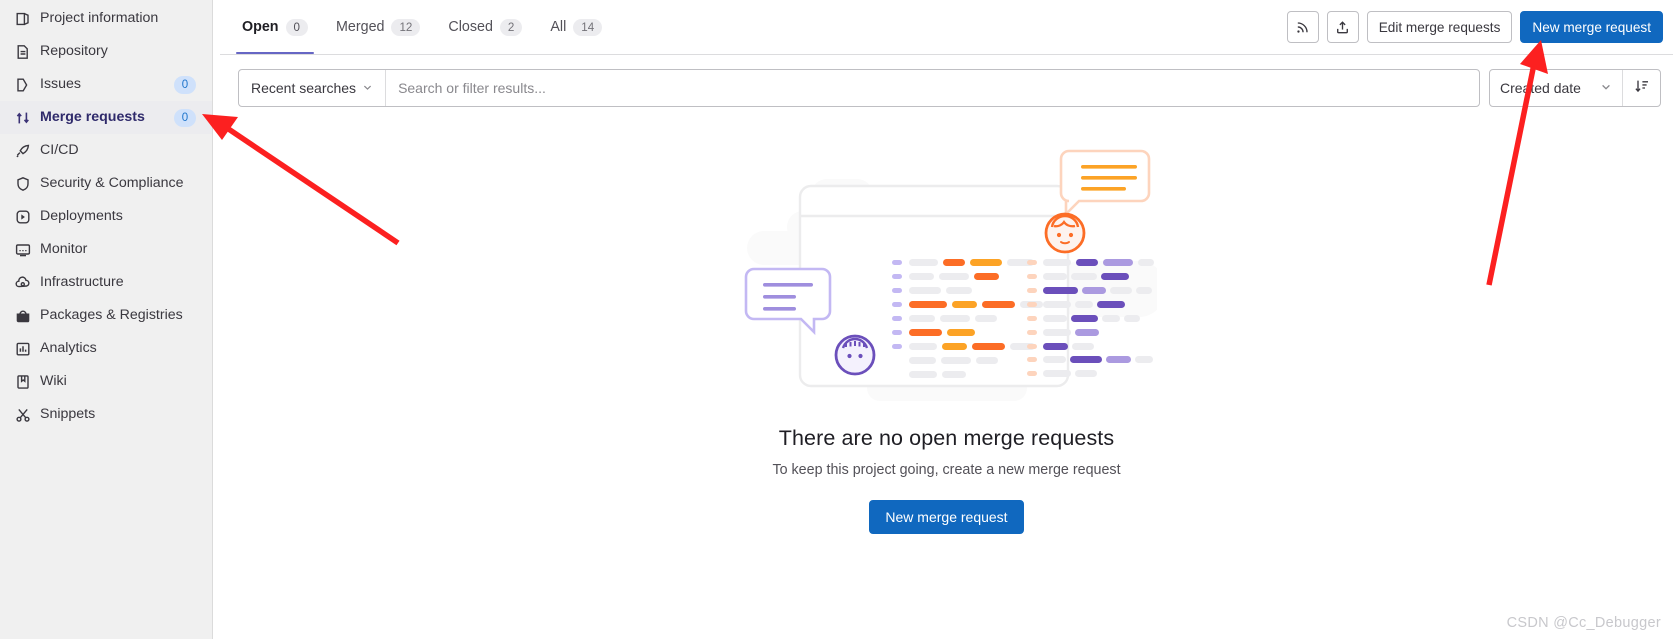 This screenshot has width=1673, height=639. Describe the element at coordinates (946, 517) in the screenshot. I see `empty-state-new-merge-request-button: New merge request` at that location.